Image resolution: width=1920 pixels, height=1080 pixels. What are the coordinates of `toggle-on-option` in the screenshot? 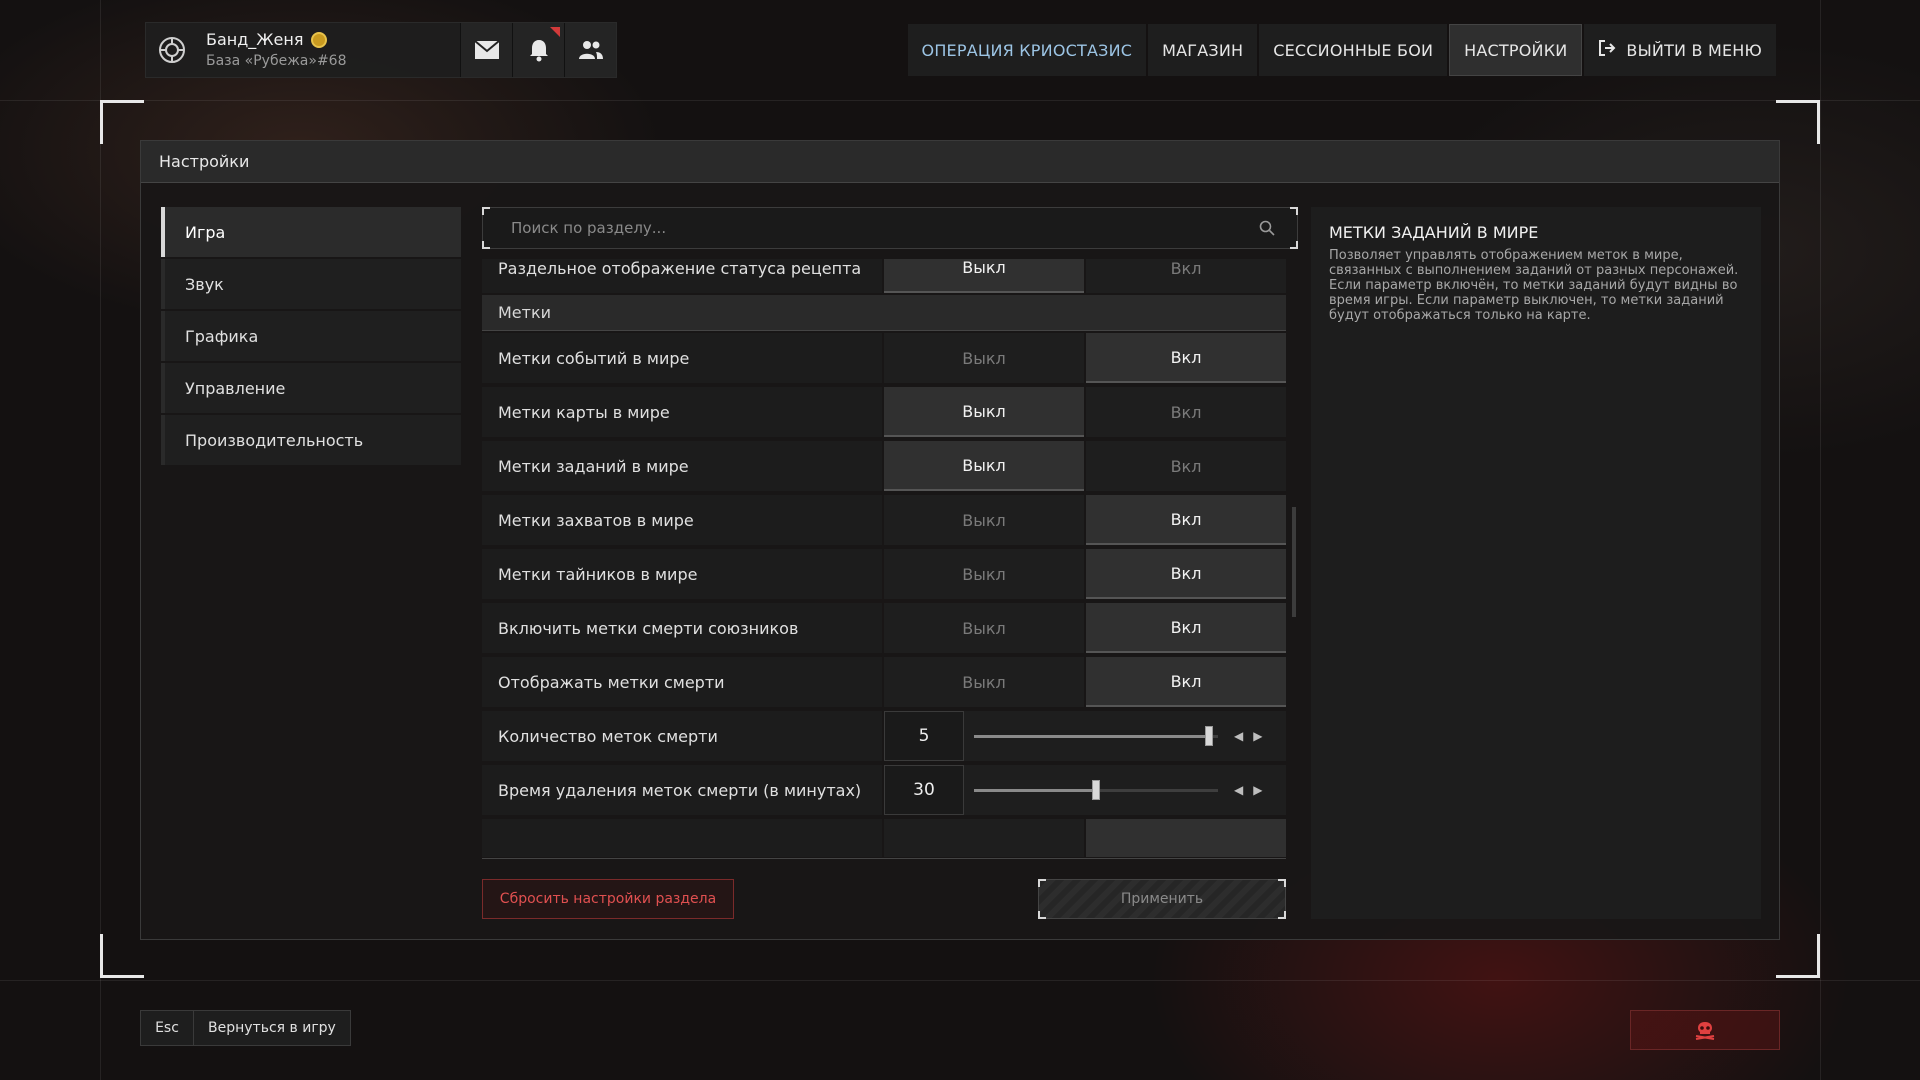 It's located at (1186, 838).